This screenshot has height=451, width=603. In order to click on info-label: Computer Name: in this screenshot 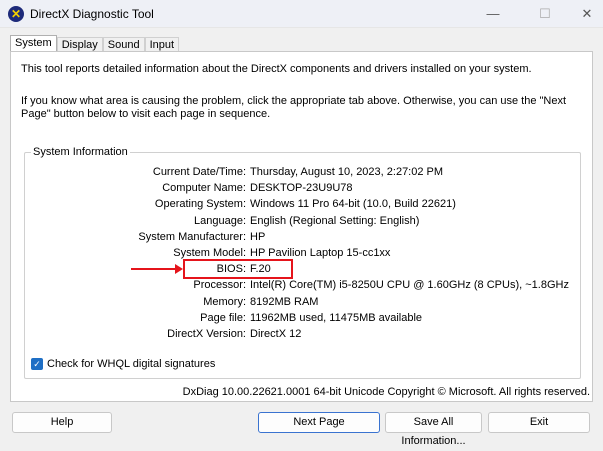, I will do `click(204, 188)`.